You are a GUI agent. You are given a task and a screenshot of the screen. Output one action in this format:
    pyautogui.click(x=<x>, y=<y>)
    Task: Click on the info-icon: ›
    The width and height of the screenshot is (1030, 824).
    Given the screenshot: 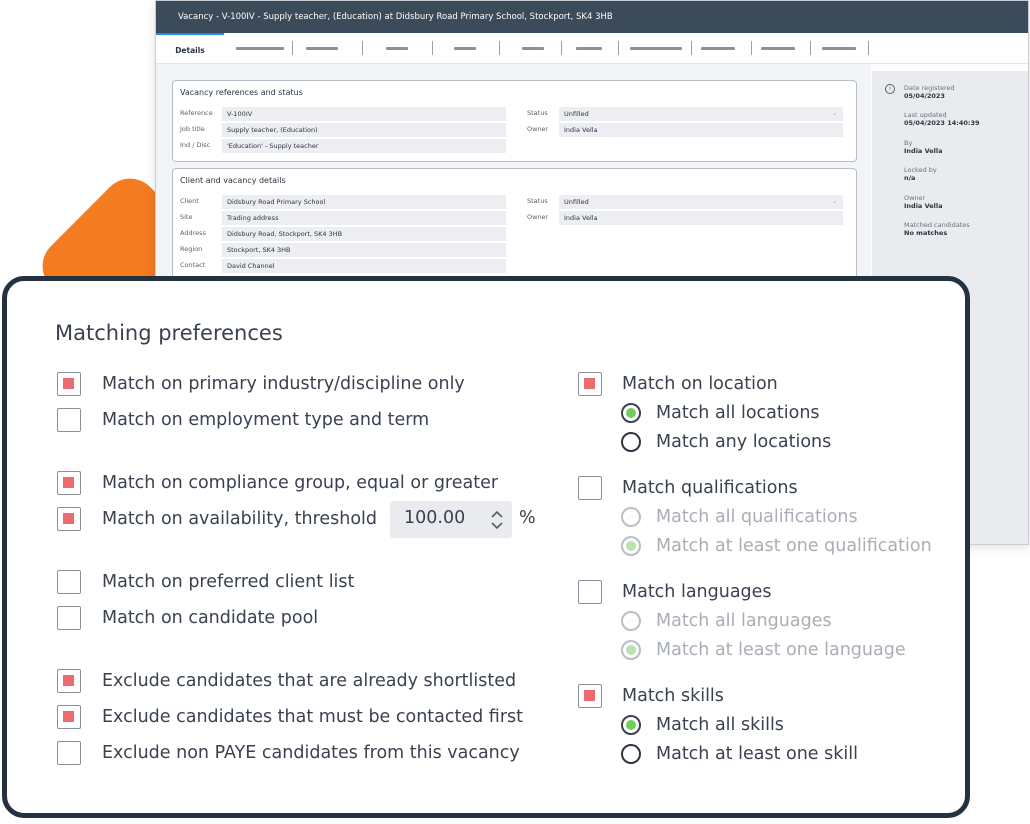 What is the action you would take?
    pyautogui.click(x=890, y=89)
    